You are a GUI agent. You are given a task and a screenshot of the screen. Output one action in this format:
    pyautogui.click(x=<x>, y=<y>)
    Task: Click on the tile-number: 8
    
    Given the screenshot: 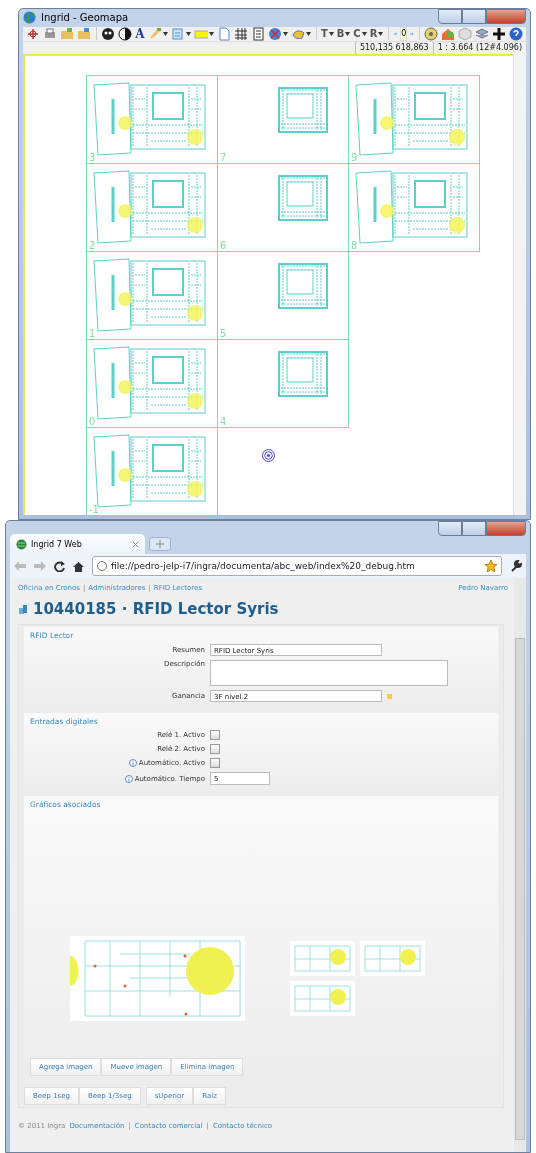 What is the action you would take?
    pyautogui.click(x=354, y=245)
    